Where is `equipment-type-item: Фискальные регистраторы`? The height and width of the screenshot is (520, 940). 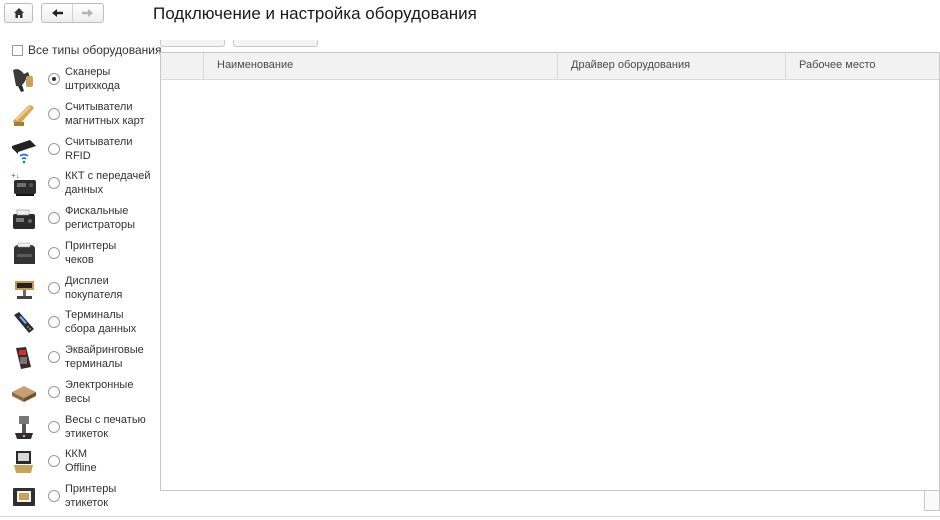 equipment-type-item: Фискальные регистраторы is located at coordinates (79, 219).